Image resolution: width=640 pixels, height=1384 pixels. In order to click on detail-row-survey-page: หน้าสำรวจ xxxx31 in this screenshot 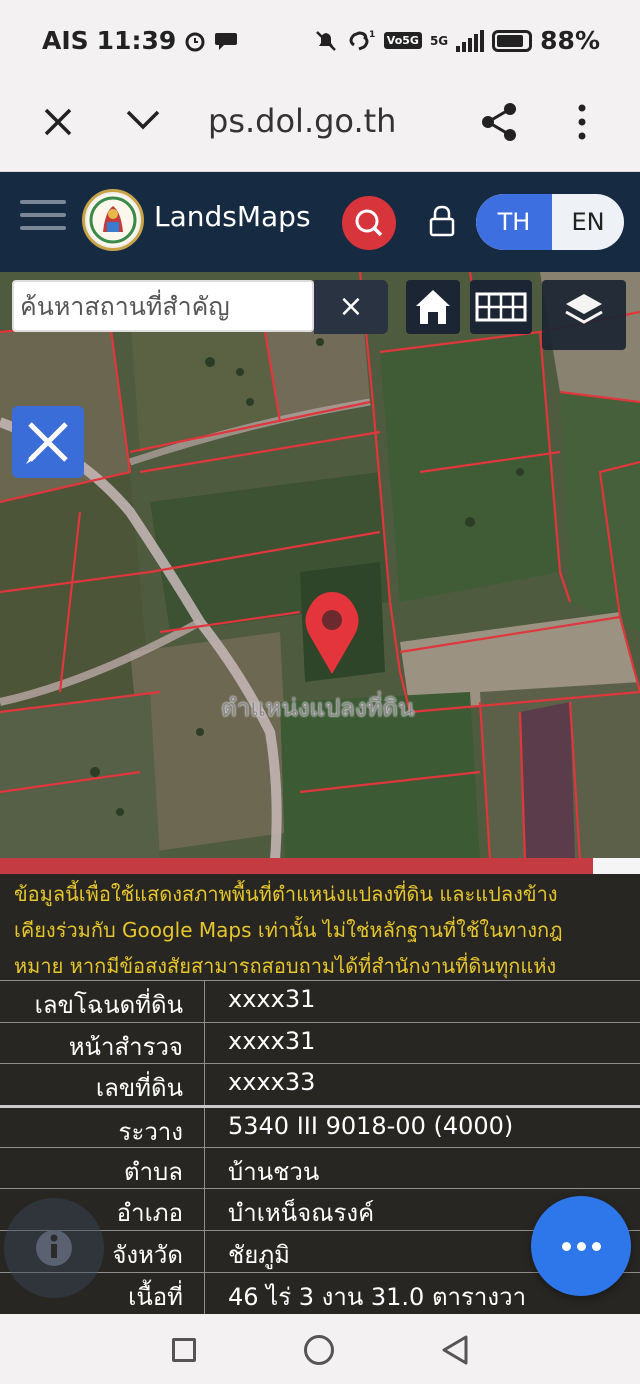, I will do `click(320, 1042)`.